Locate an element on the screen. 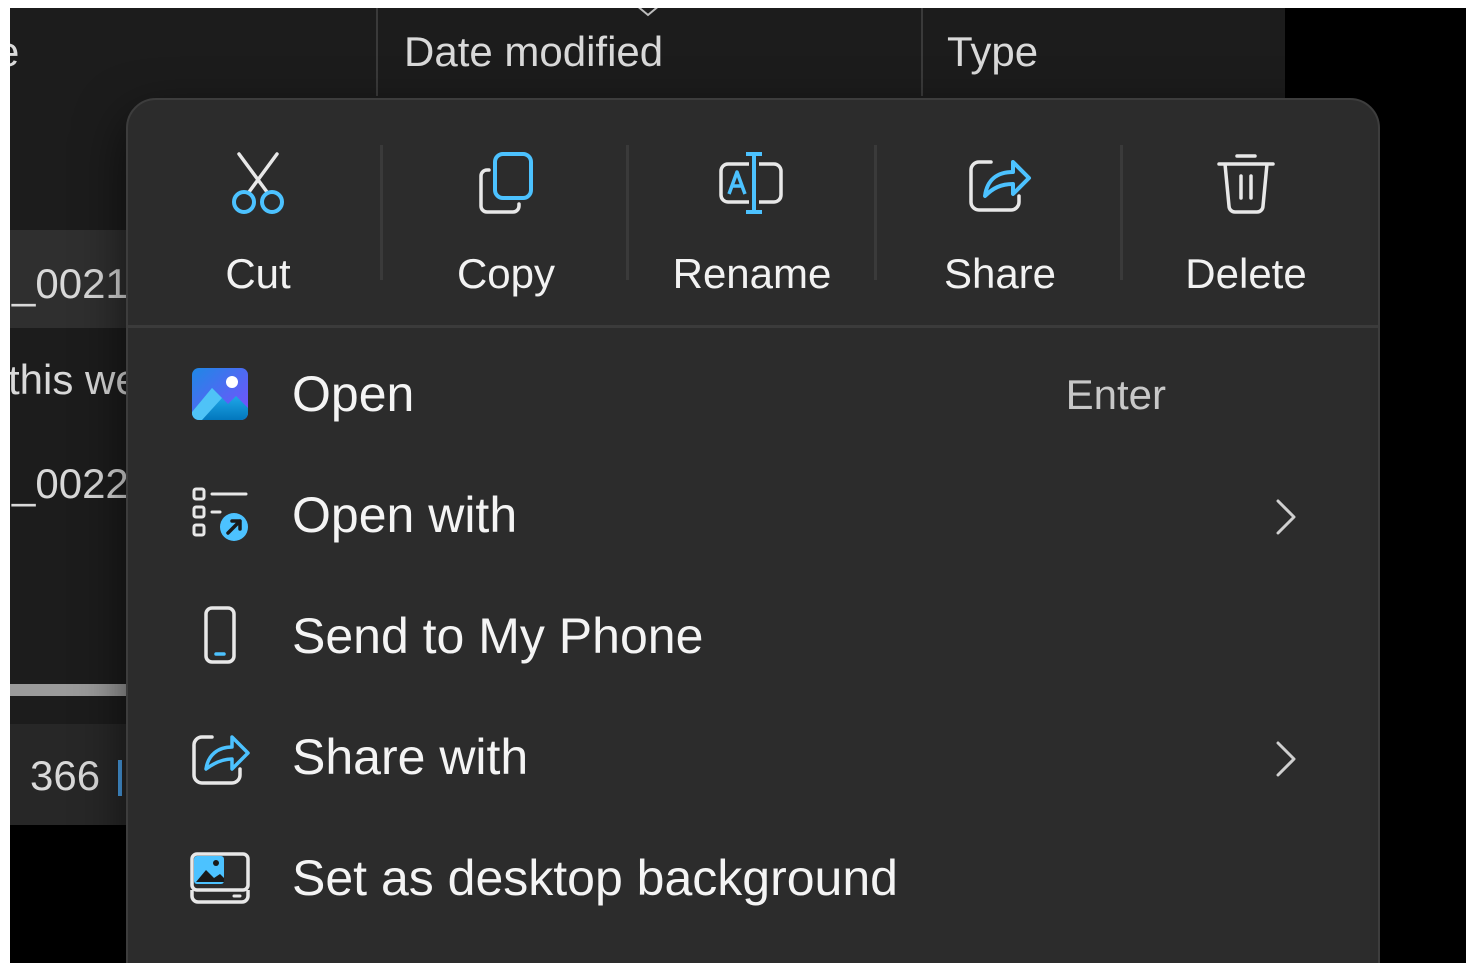 The width and height of the screenshot is (1466, 963). rename-label: Rename is located at coordinates (752, 273).